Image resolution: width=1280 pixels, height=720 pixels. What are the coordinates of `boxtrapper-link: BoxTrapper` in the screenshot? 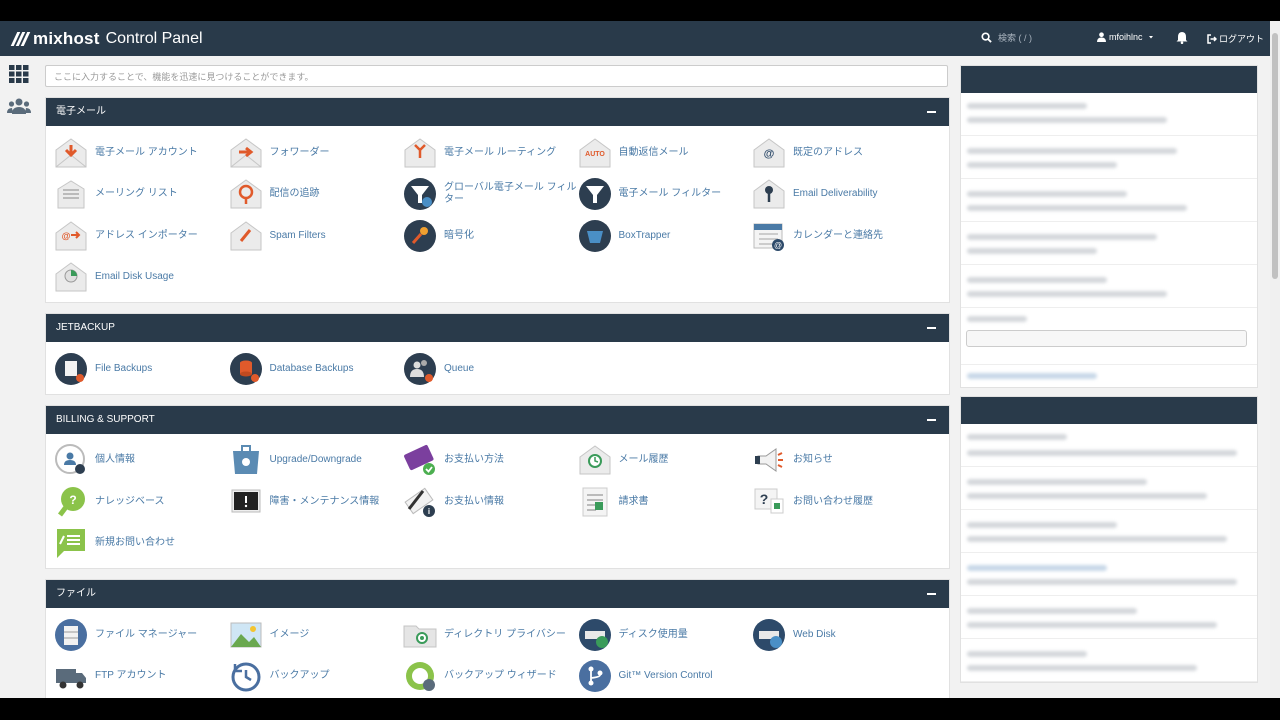 It's located at (665, 236).